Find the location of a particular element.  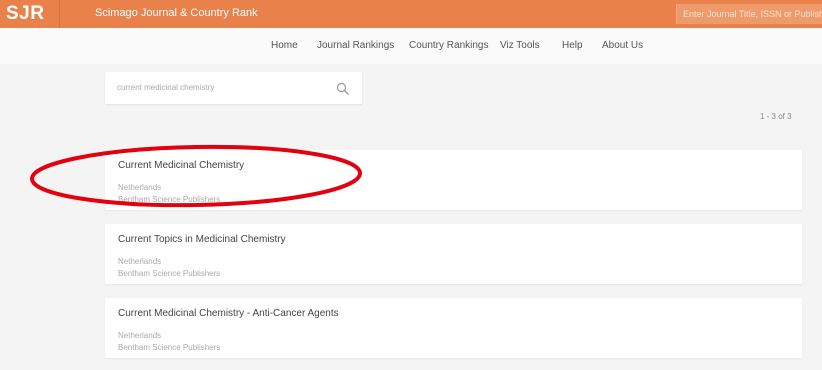

nav-viz-tools: Viz Tools is located at coordinates (520, 45).